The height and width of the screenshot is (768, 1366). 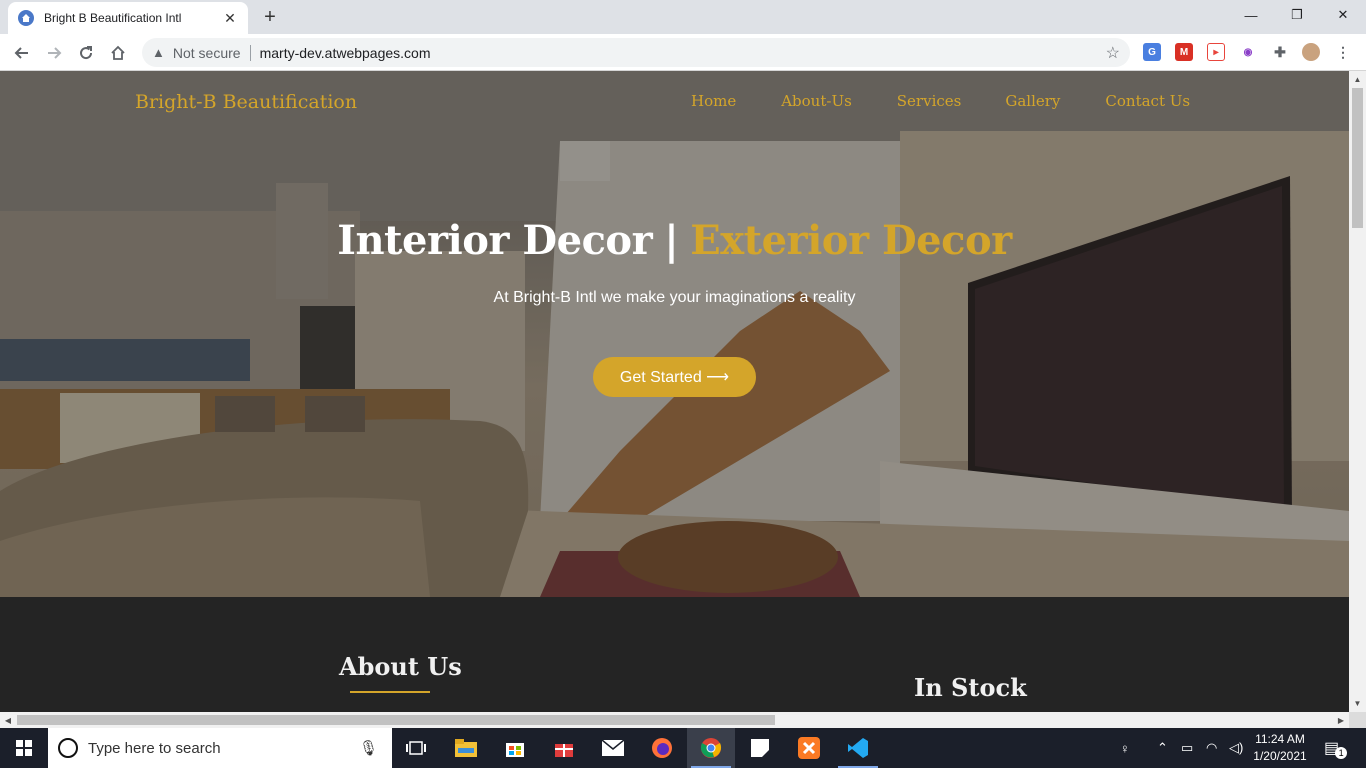 I want to click on scroll-right-arrow-icon: ▶, so click(x=1341, y=720).